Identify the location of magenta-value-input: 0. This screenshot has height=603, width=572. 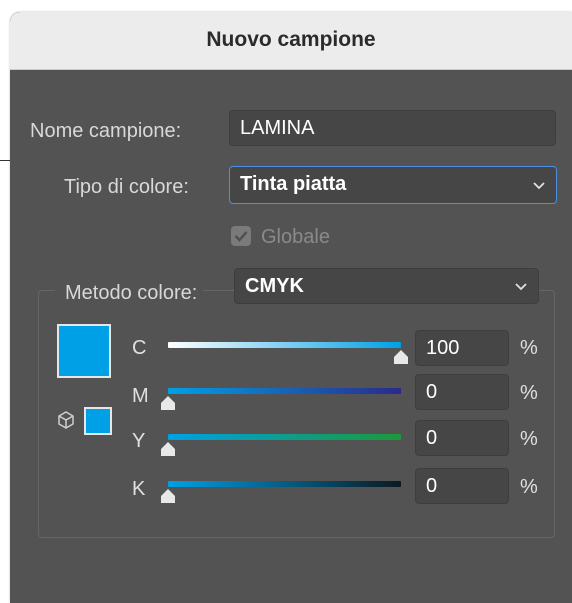
(462, 392).